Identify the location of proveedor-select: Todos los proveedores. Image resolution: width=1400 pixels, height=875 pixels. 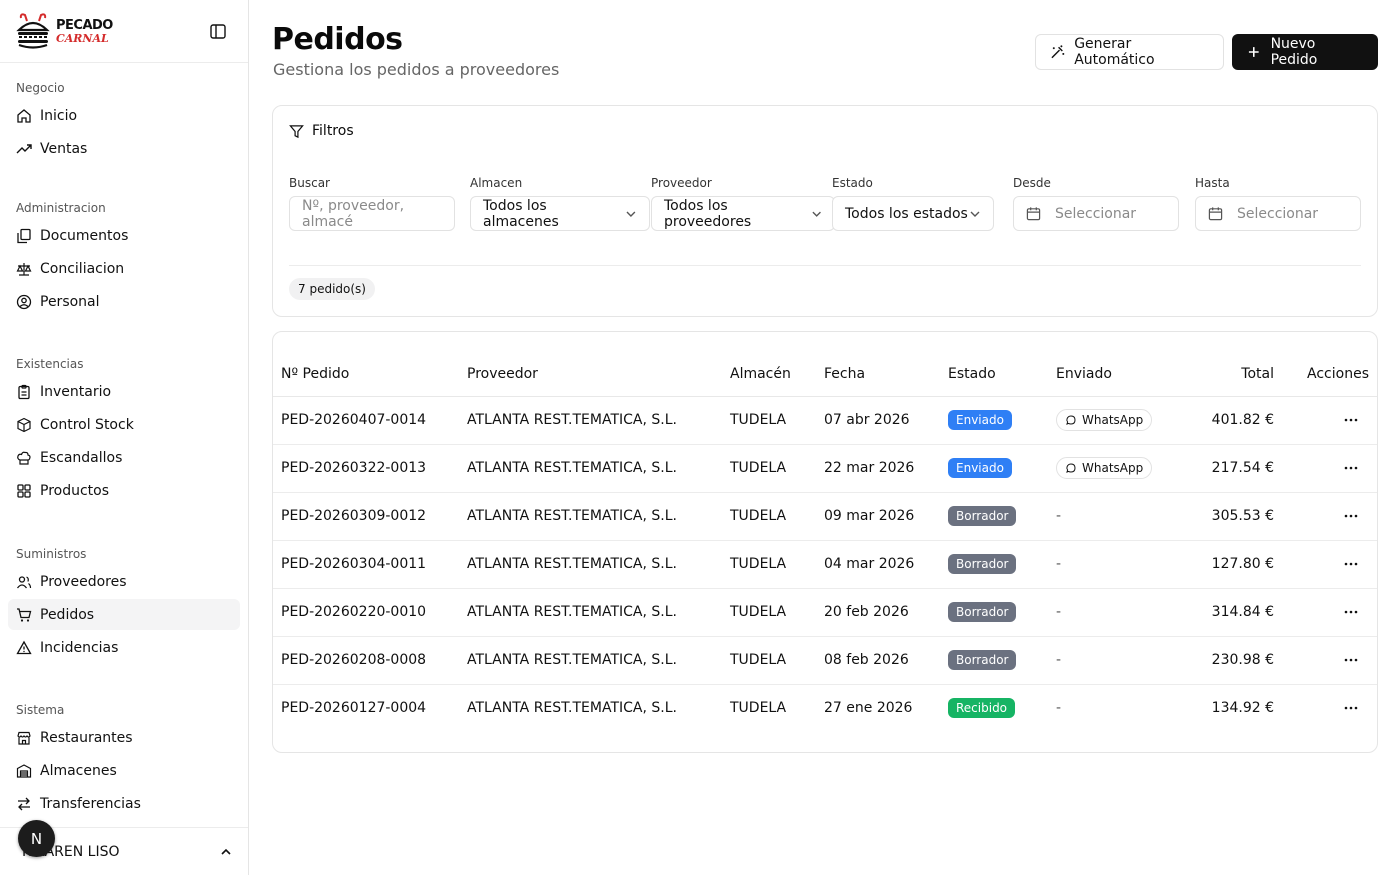
(743, 213).